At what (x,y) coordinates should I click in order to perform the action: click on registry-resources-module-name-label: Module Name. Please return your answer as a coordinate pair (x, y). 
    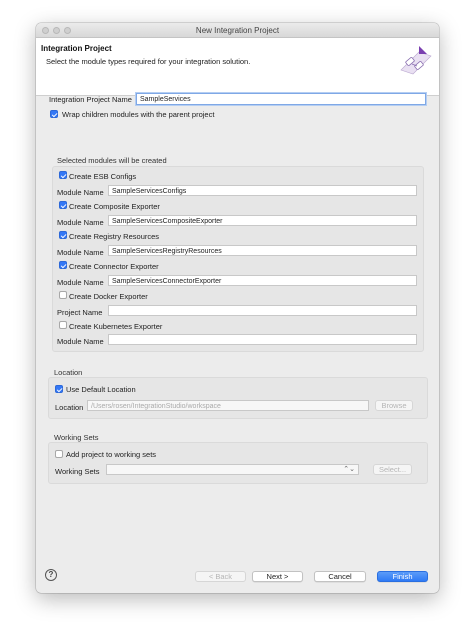
    Looking at the image, I should click on (80, 252).